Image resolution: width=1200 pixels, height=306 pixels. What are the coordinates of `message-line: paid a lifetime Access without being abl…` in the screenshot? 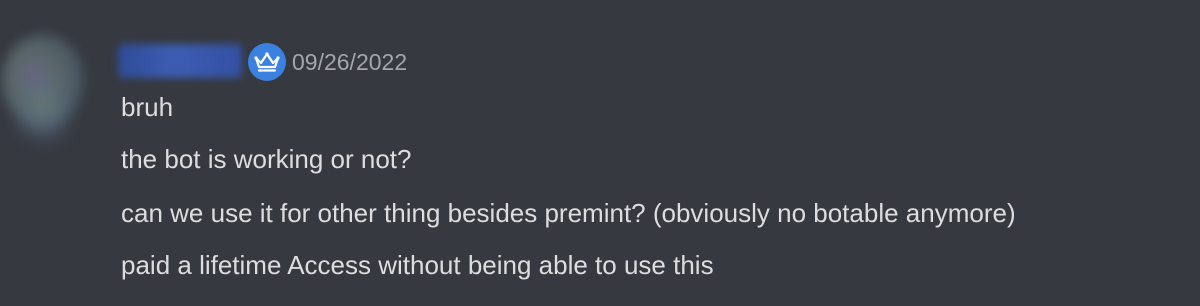 It's located at (417, 265).